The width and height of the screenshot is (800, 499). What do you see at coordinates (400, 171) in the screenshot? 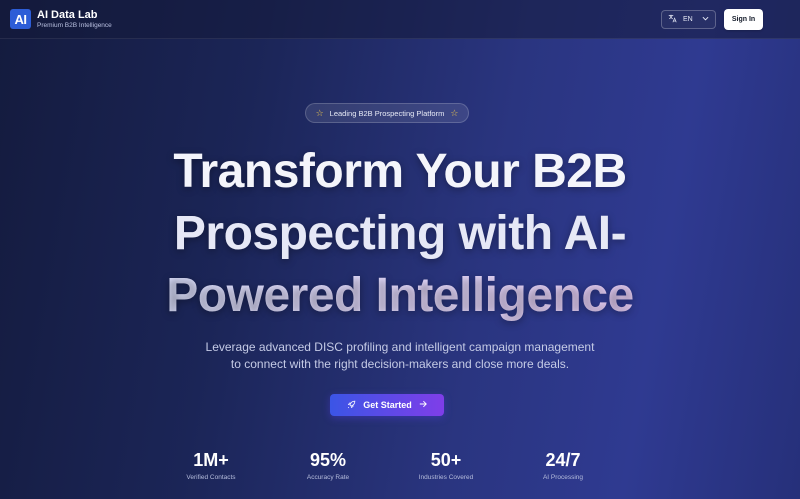
I see `hero-title-line-1: Transform Your B2B` at bounding box center [400, 171].